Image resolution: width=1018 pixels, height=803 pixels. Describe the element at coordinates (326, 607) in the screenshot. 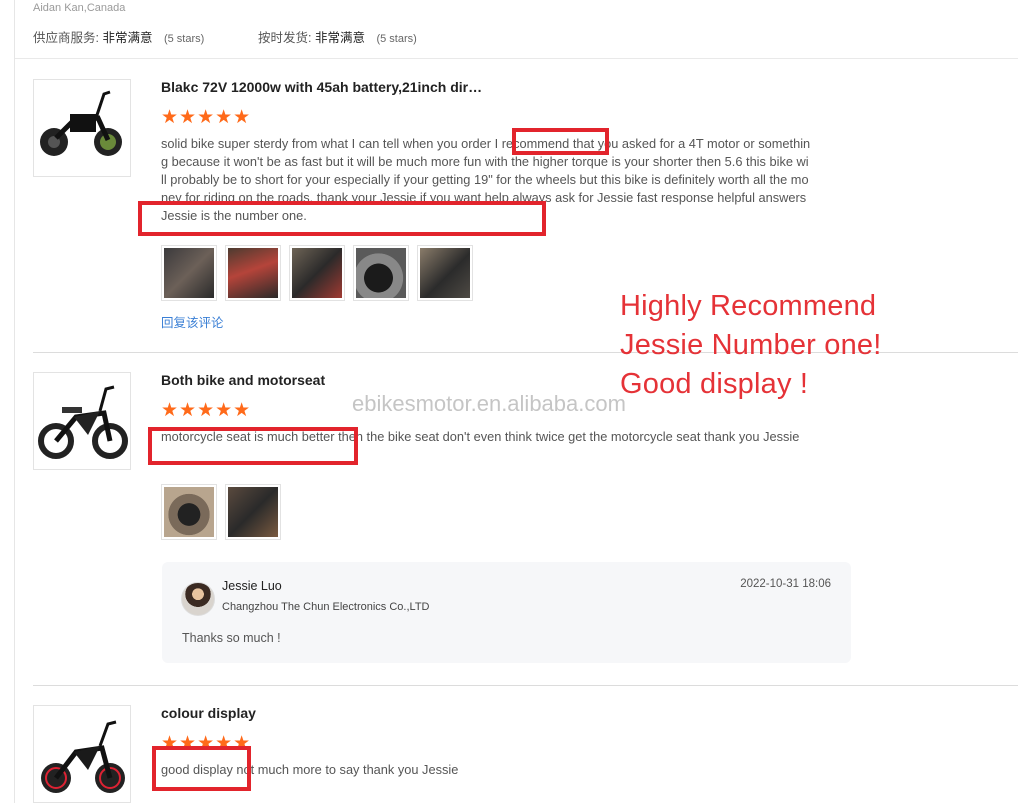

I see `seller-company: Changzhou The Chun Electronics Co.,LTD` at that location.